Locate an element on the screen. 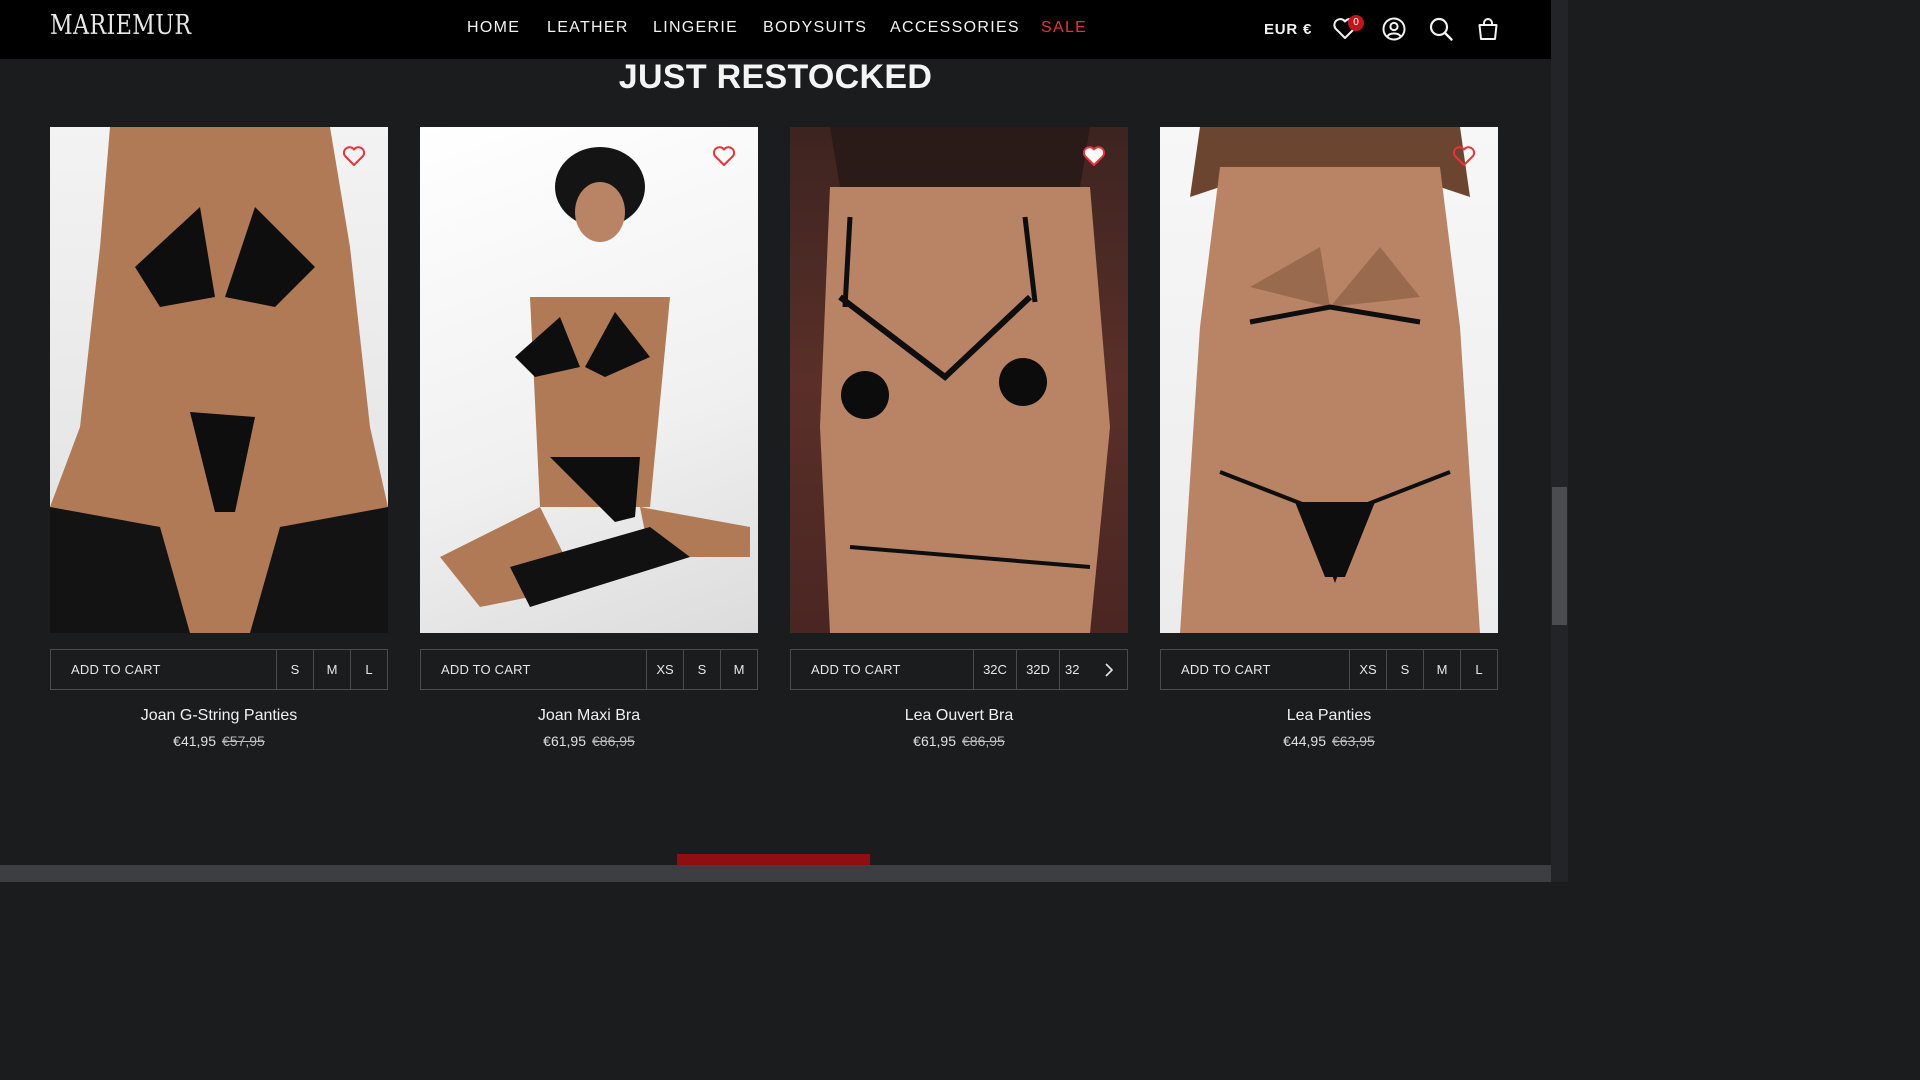 The width and height of the screenshot is (1920, 1080). quick-add-bar: ADD TO CART XS S M L is located at coordinates (1329, 669).